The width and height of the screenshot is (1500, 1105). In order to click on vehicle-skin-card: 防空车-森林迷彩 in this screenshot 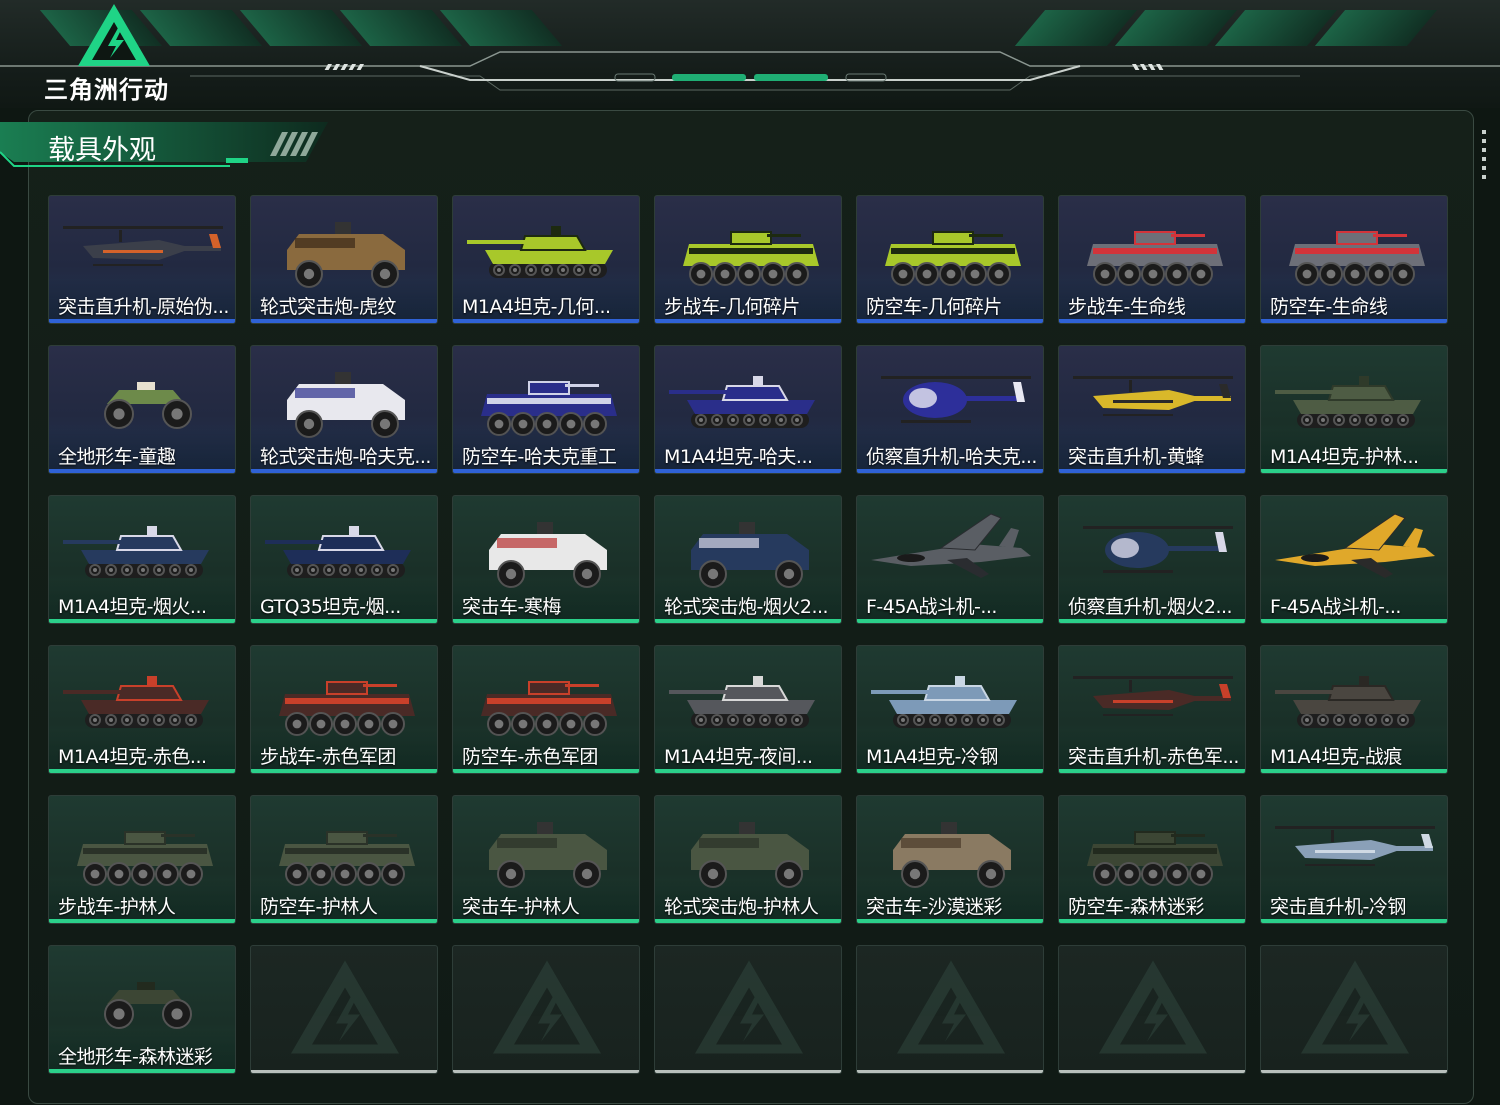, I will do `click(1152, 859)`.